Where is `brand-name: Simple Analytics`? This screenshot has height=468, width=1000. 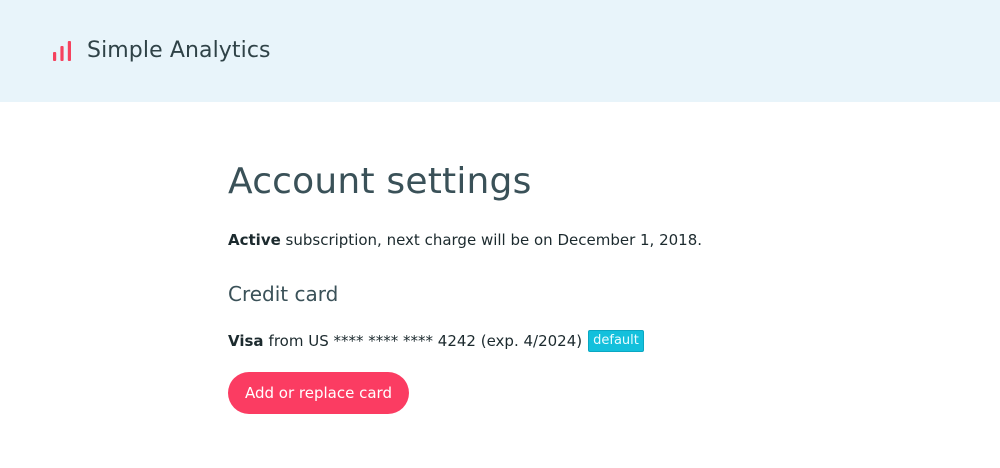 brand-name: Simple Analytics is located at coordinates (179, 50).